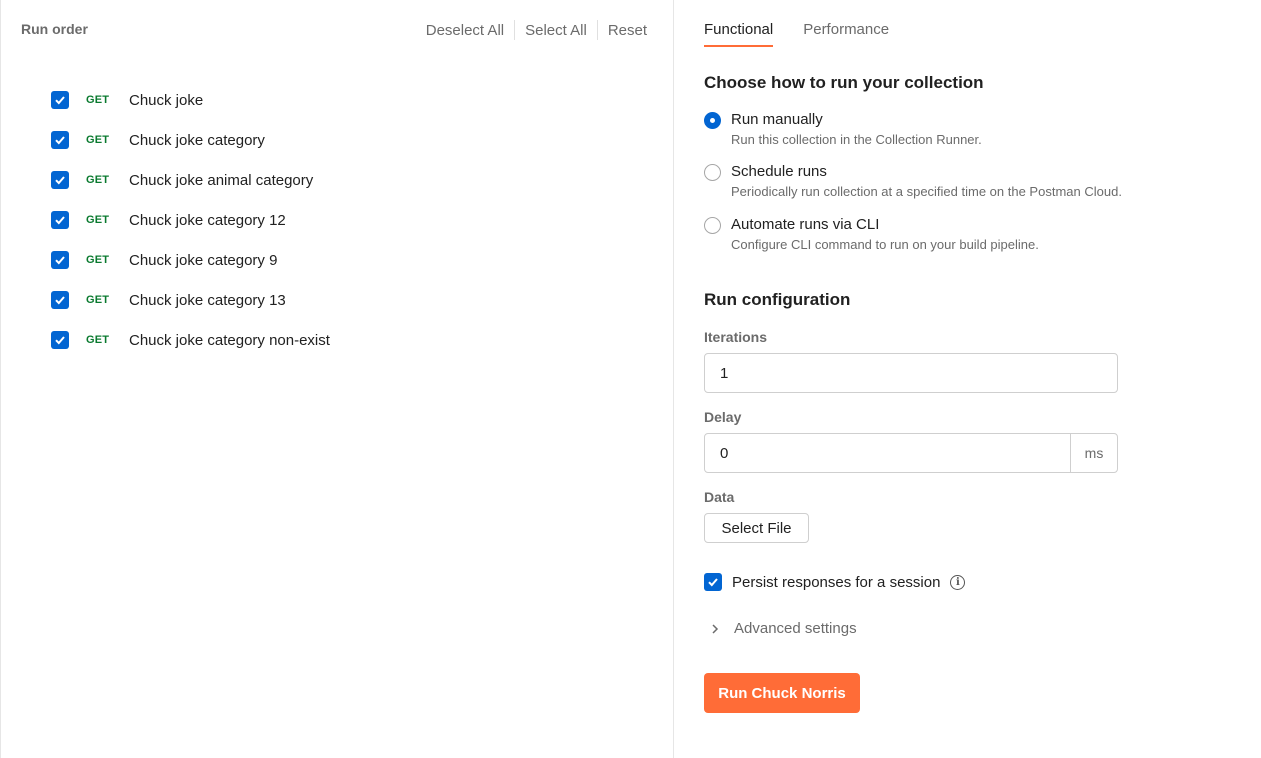 Image resolution: width=1261 pixels, height=758 pixels. I want to click on request-name: Chuck joke category, so click(197, 140).